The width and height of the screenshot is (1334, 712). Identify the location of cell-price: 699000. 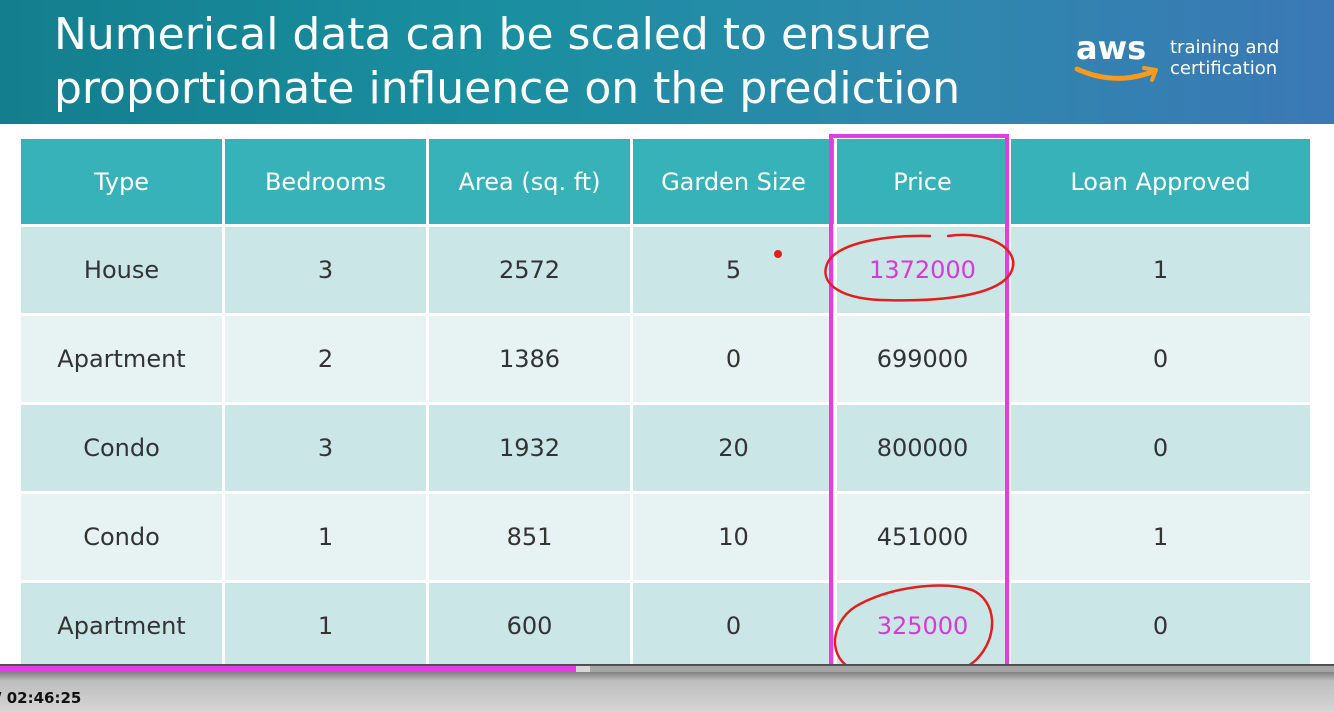
(922, 359).